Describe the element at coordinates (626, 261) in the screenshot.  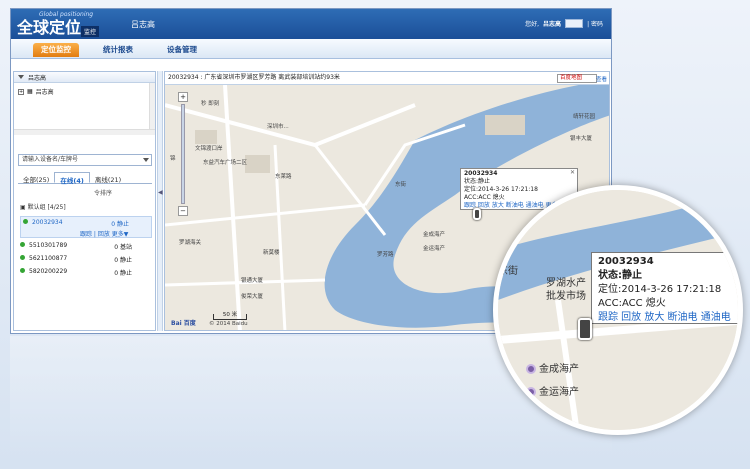
I see `magnified-device-id: 20032934` at that location.